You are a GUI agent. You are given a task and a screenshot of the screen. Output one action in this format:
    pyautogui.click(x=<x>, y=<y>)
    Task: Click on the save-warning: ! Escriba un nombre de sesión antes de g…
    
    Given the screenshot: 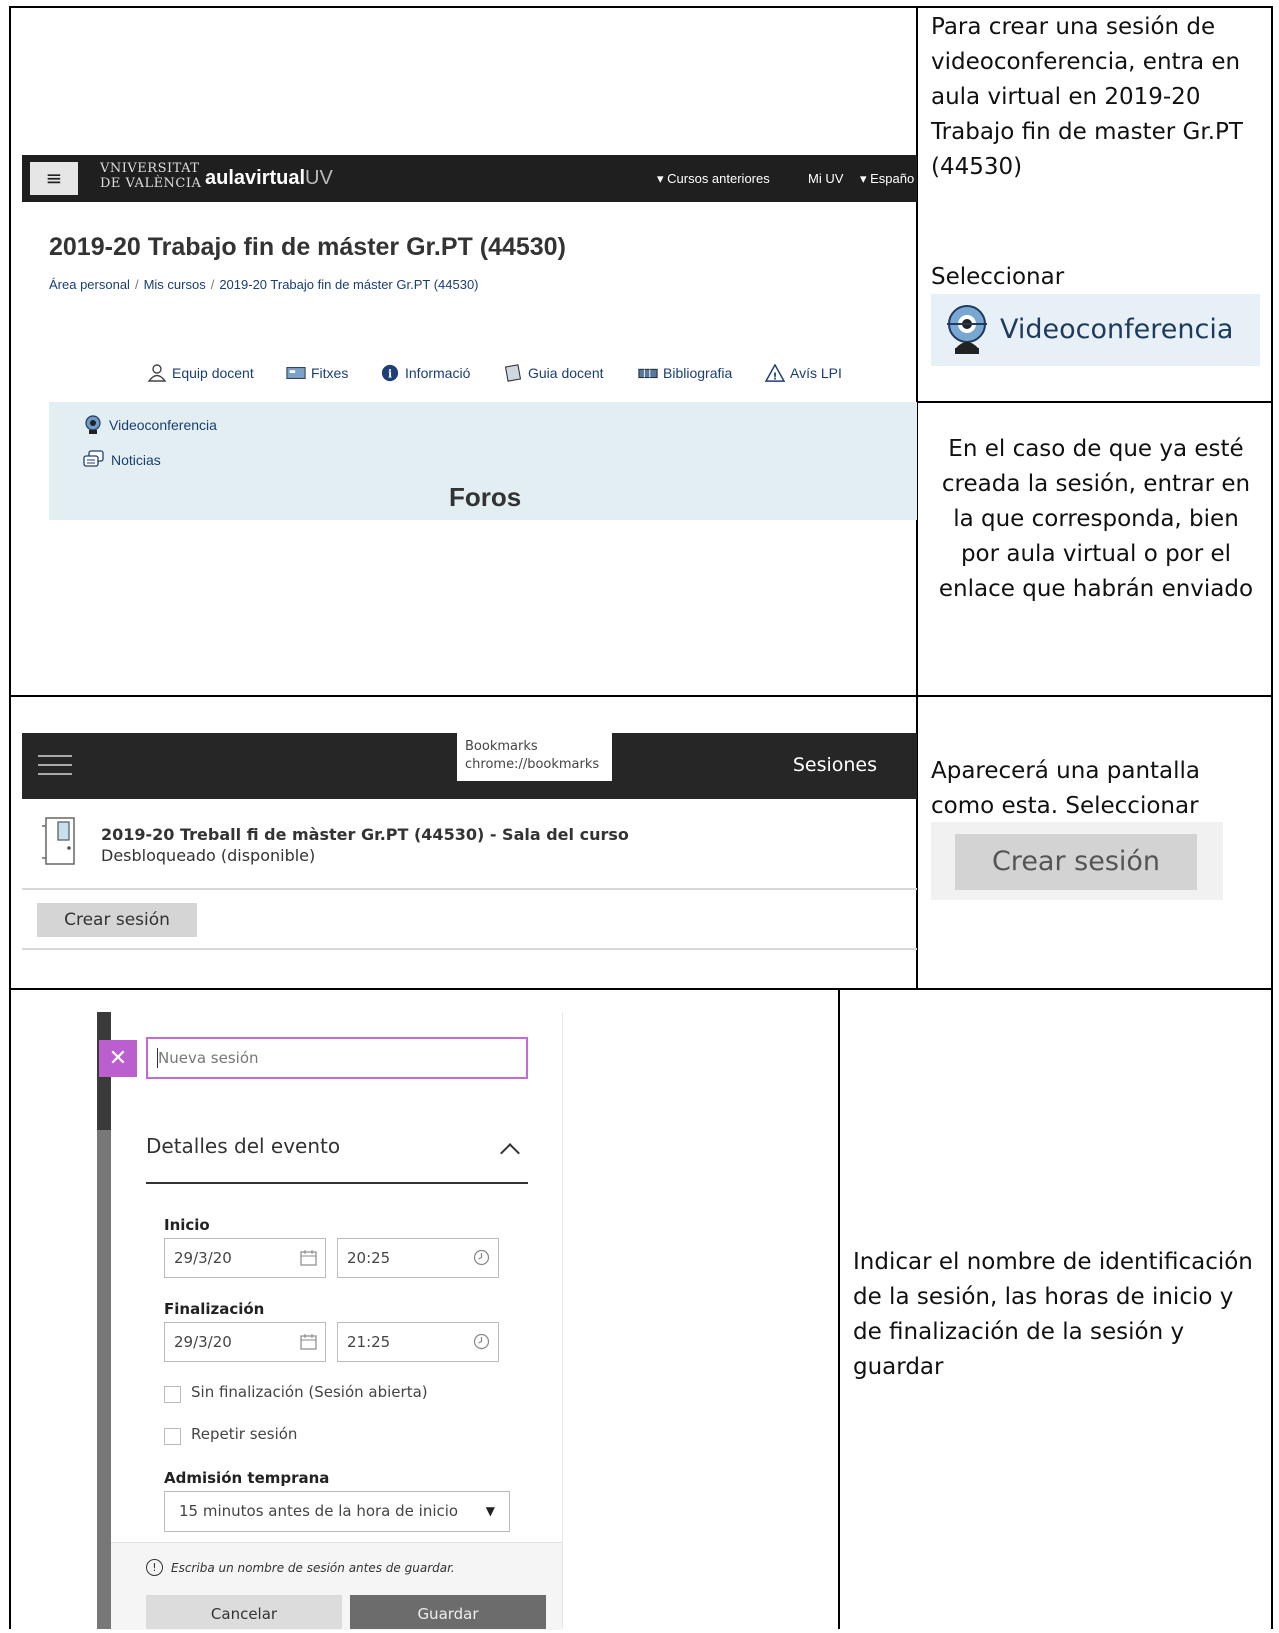 What is the action you would take?
    pyautogui.click(x=300, y=1567)
    